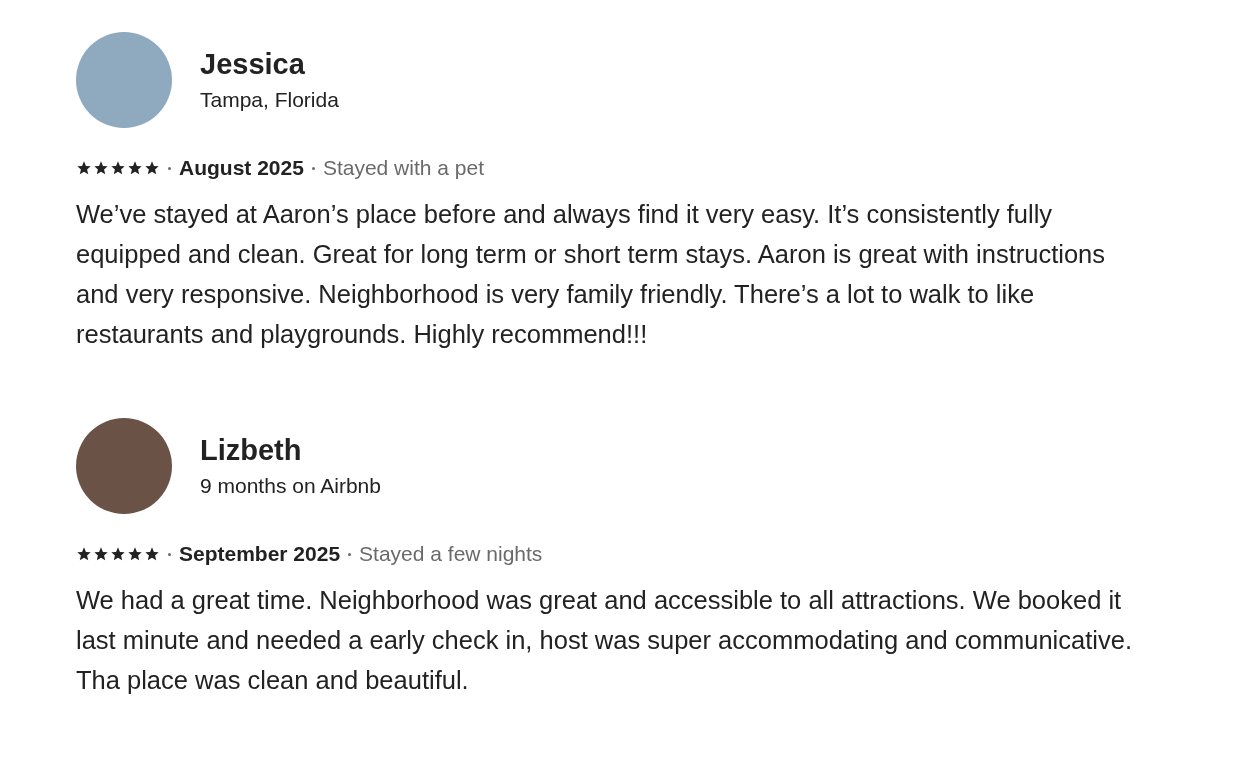 The height and width of the screenshot is (764, 1236). What do you see at coordinates (260, 554) in the screenshot?
I see `review-date: September 2025` at bounding box center [260, 554].